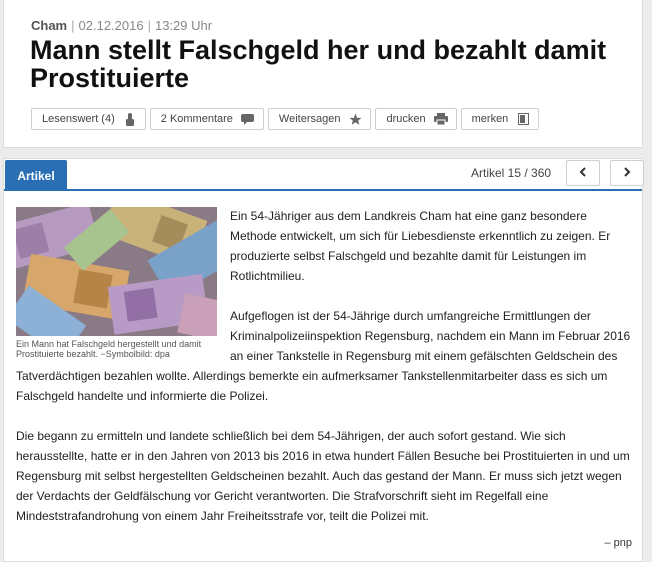 This screenshot has height=562, width=652. Describe the element at coordinates (248, 119) in the screenshot. I see `comment-icon` at that location.